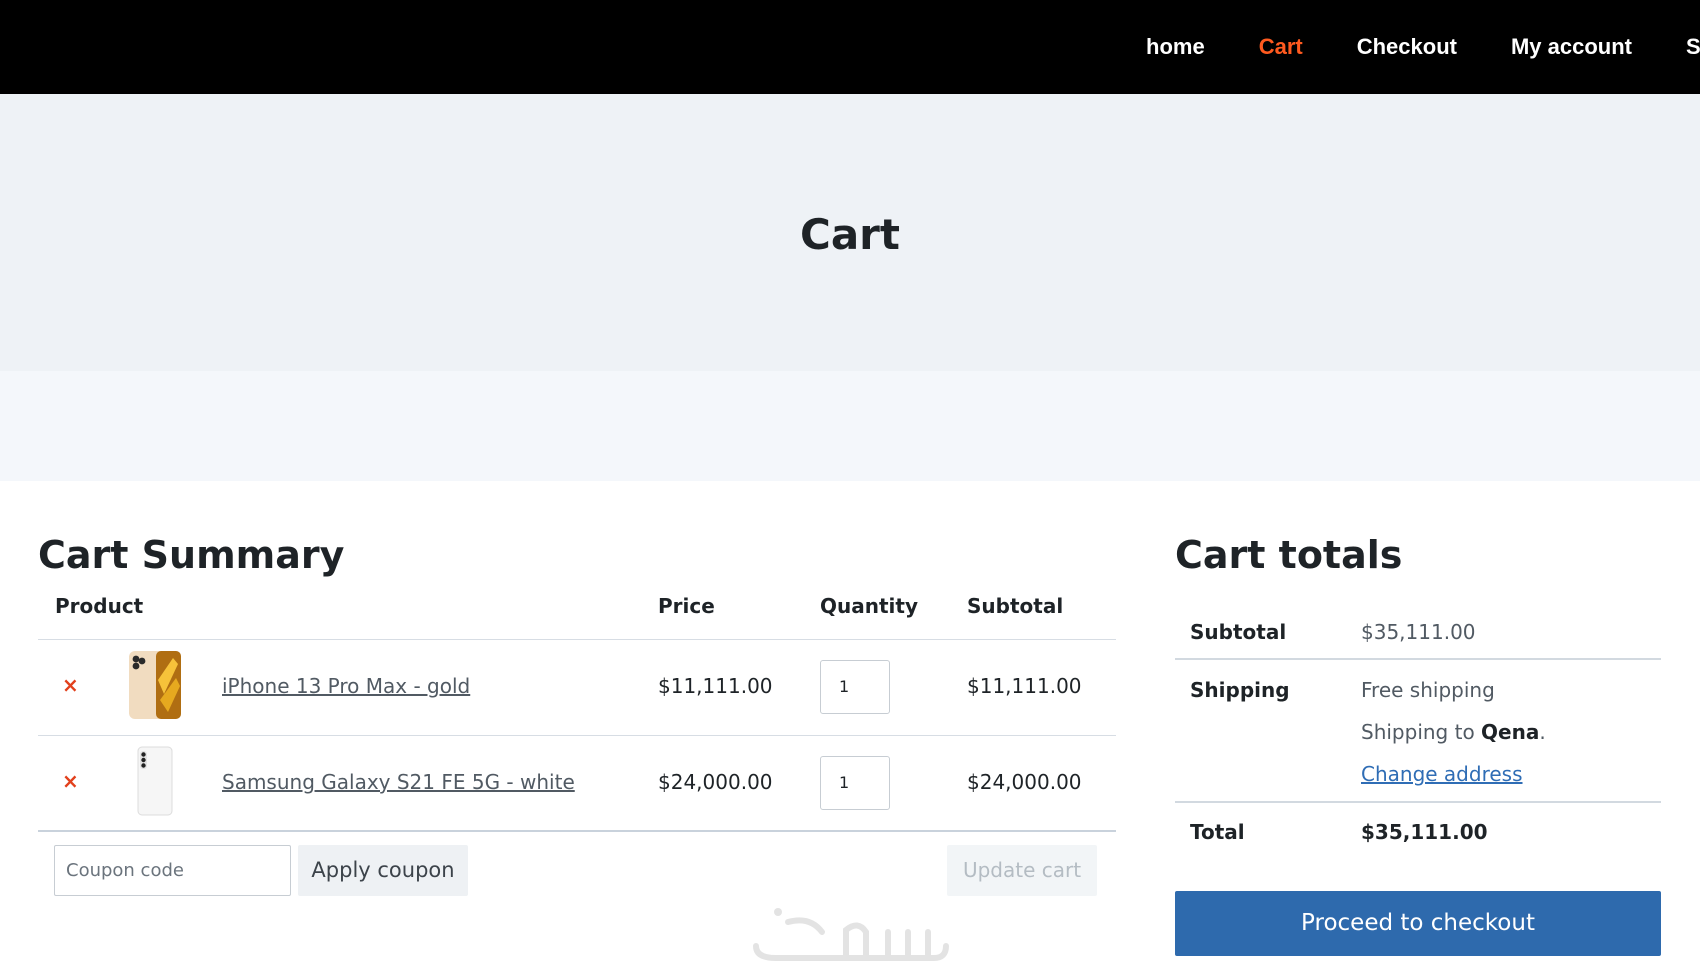  Describe the element at coordinates (1217, 832) in the screenshot. I see `totals-total-label: Total` at that location.